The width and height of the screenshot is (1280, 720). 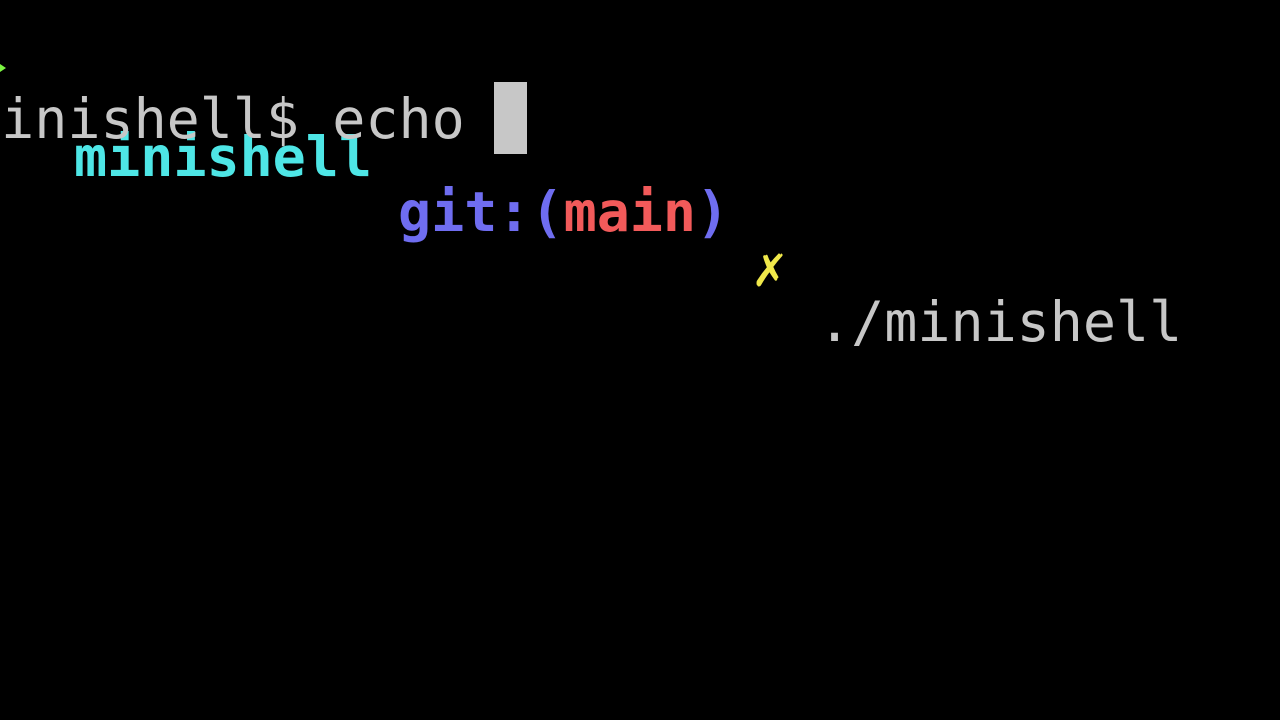 What do you see at coordinates (713, 212) in the screenshot?
I see `git-suffix: )` at bounding box center [713, 212].